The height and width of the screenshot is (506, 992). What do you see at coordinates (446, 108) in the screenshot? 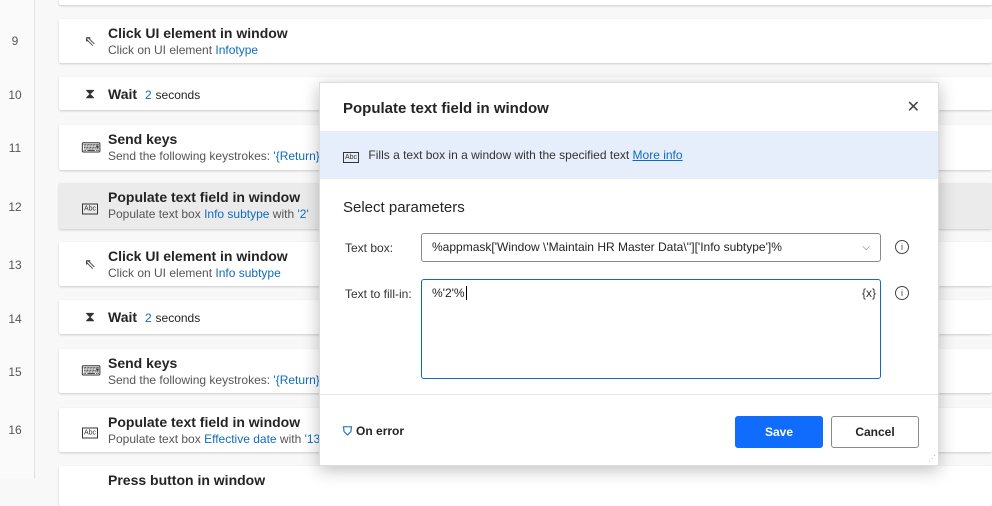
I see `dialog-title: Populate text field in window` at bounding box center [446, 108].